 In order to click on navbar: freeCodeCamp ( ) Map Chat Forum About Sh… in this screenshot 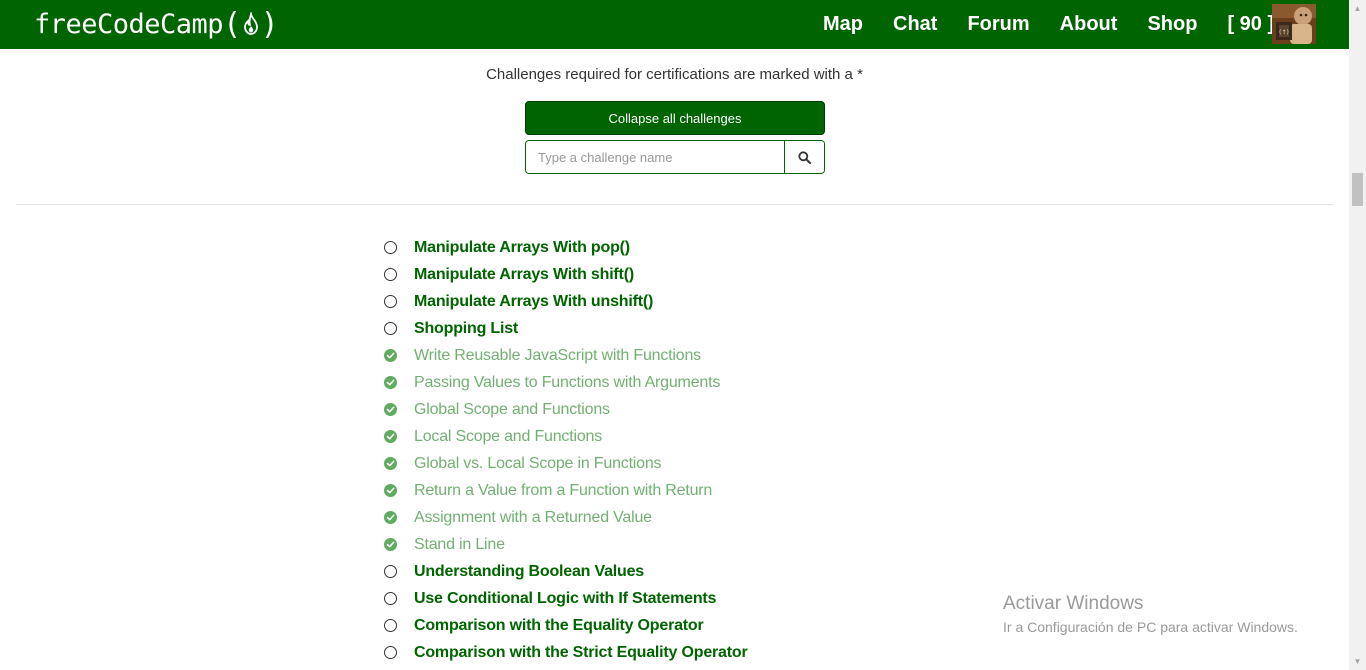, I will do `click(674, 24)`.